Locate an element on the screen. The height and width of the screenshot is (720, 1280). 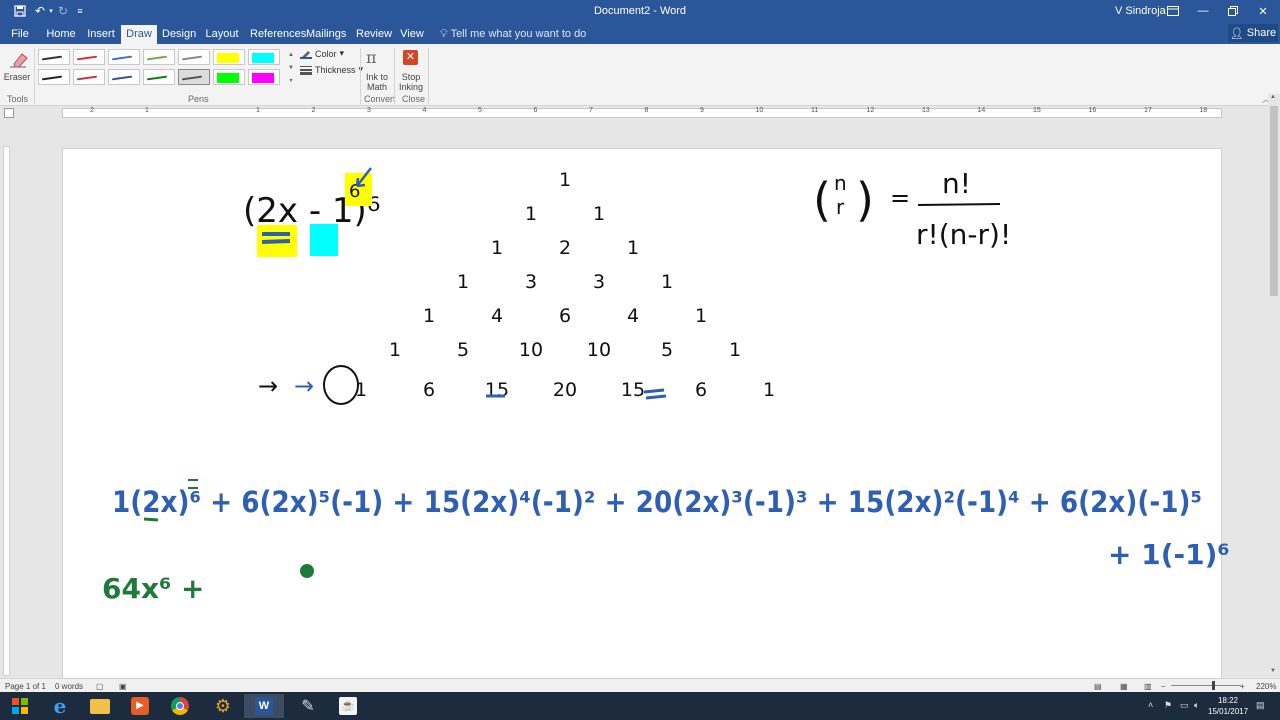
tab-view: View is located at coordinates (412, 34).